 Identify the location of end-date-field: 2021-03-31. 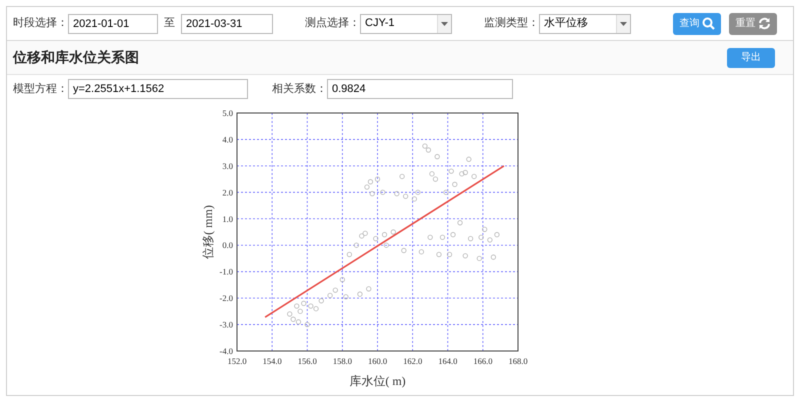
(227, 24).